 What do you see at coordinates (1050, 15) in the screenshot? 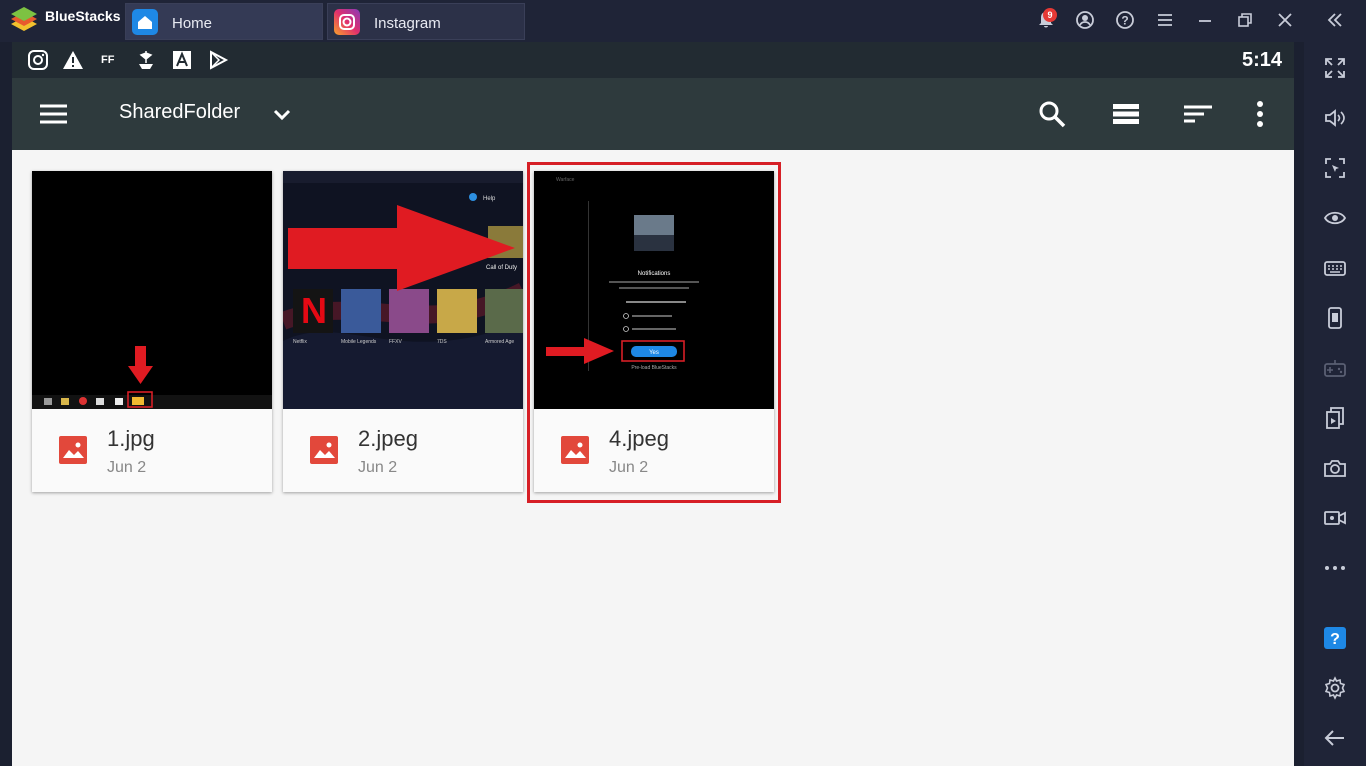
I see `notification-badge: 9` at bounding box center [1050, 15].